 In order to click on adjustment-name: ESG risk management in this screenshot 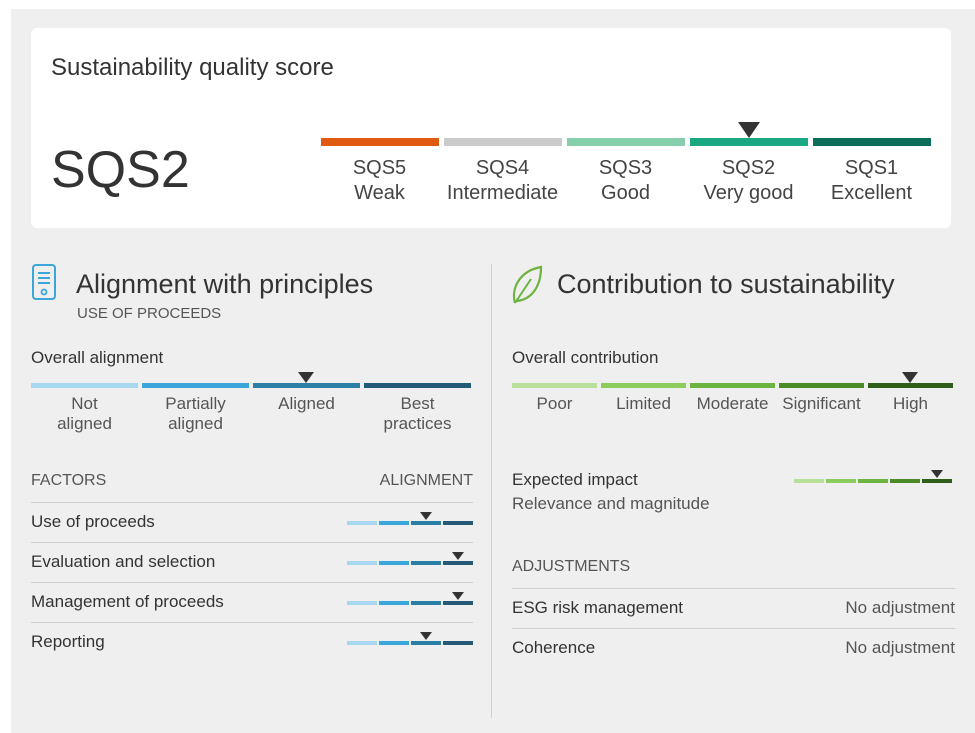, I will do `click(598, 607)`.